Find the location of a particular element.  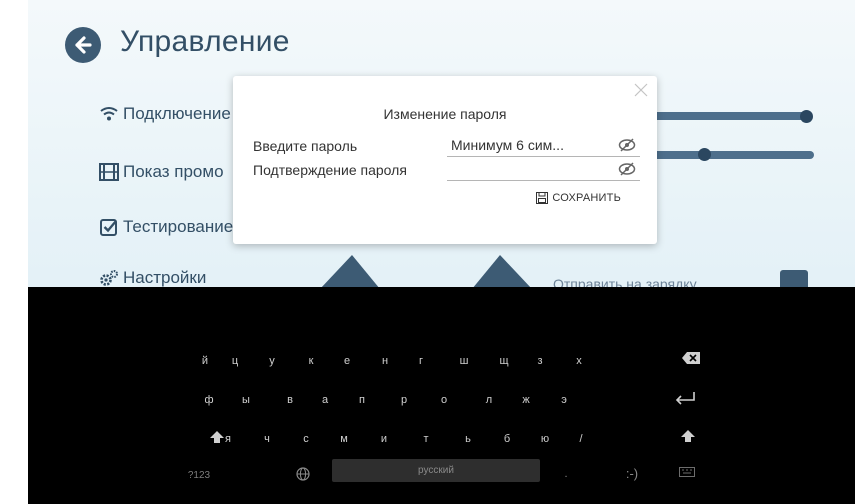

key-2-1: ф is located at coordinates (209, 400).